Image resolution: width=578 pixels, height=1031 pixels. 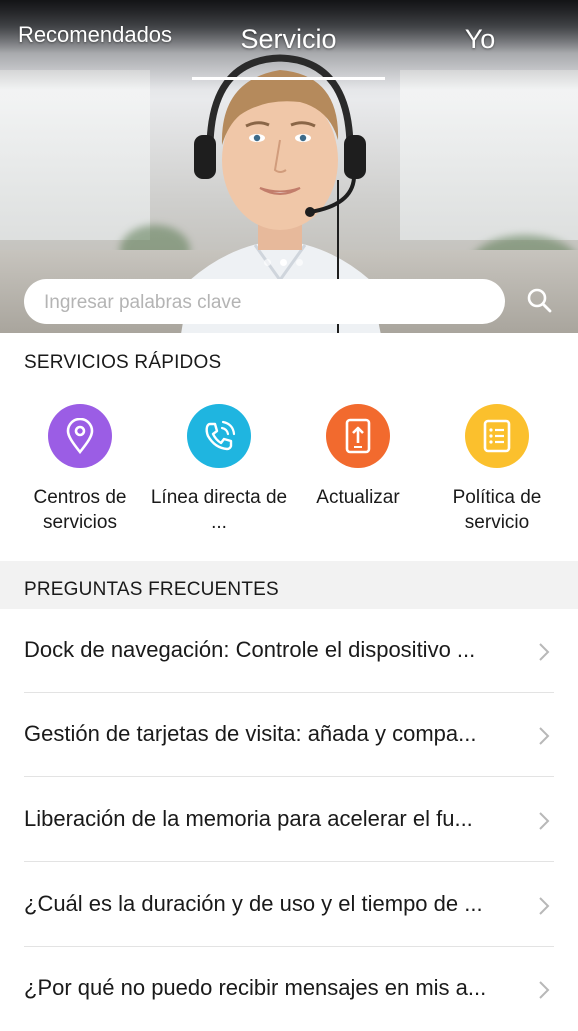 I want to click on search-input, so click(x=266, y=302).